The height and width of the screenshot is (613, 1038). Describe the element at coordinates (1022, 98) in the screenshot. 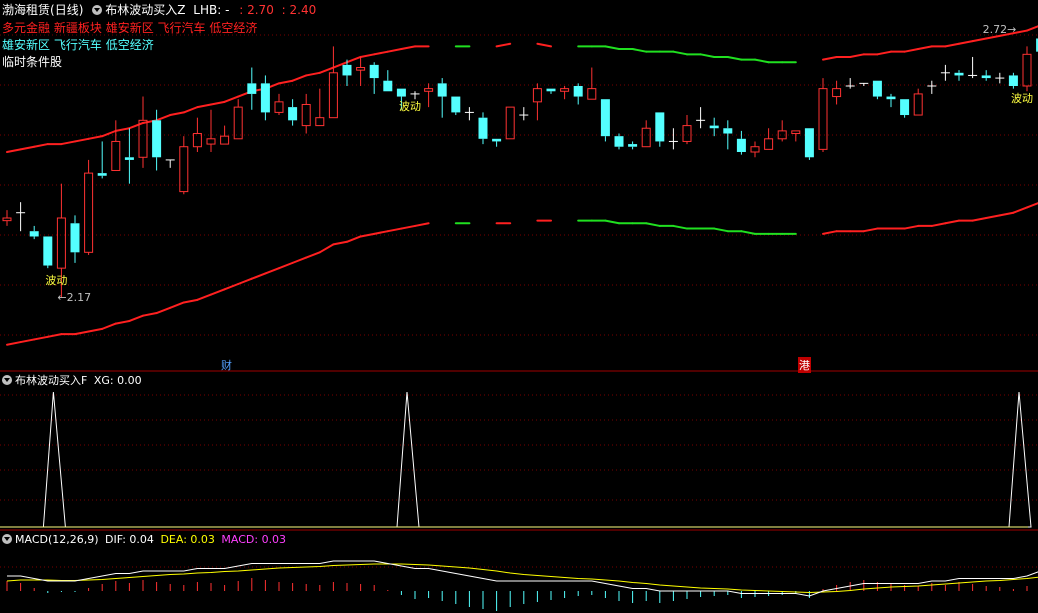

I see `wave-signal-label: 波动` at that location.